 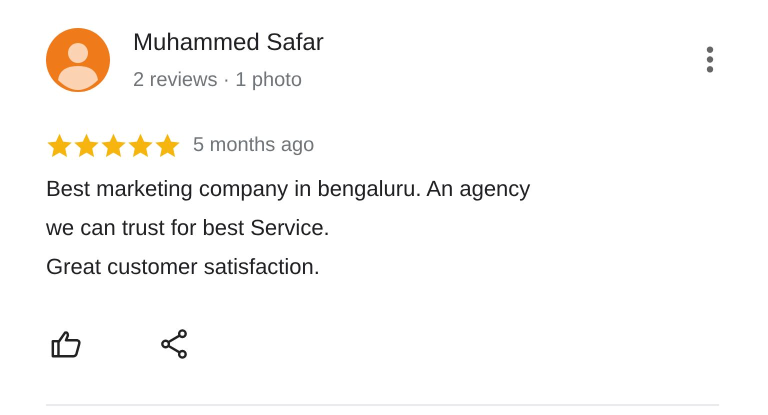 What do you see at coordinates (710, 59) in the screenshot?
I see `more-icon` at bounding box center [710, 59].